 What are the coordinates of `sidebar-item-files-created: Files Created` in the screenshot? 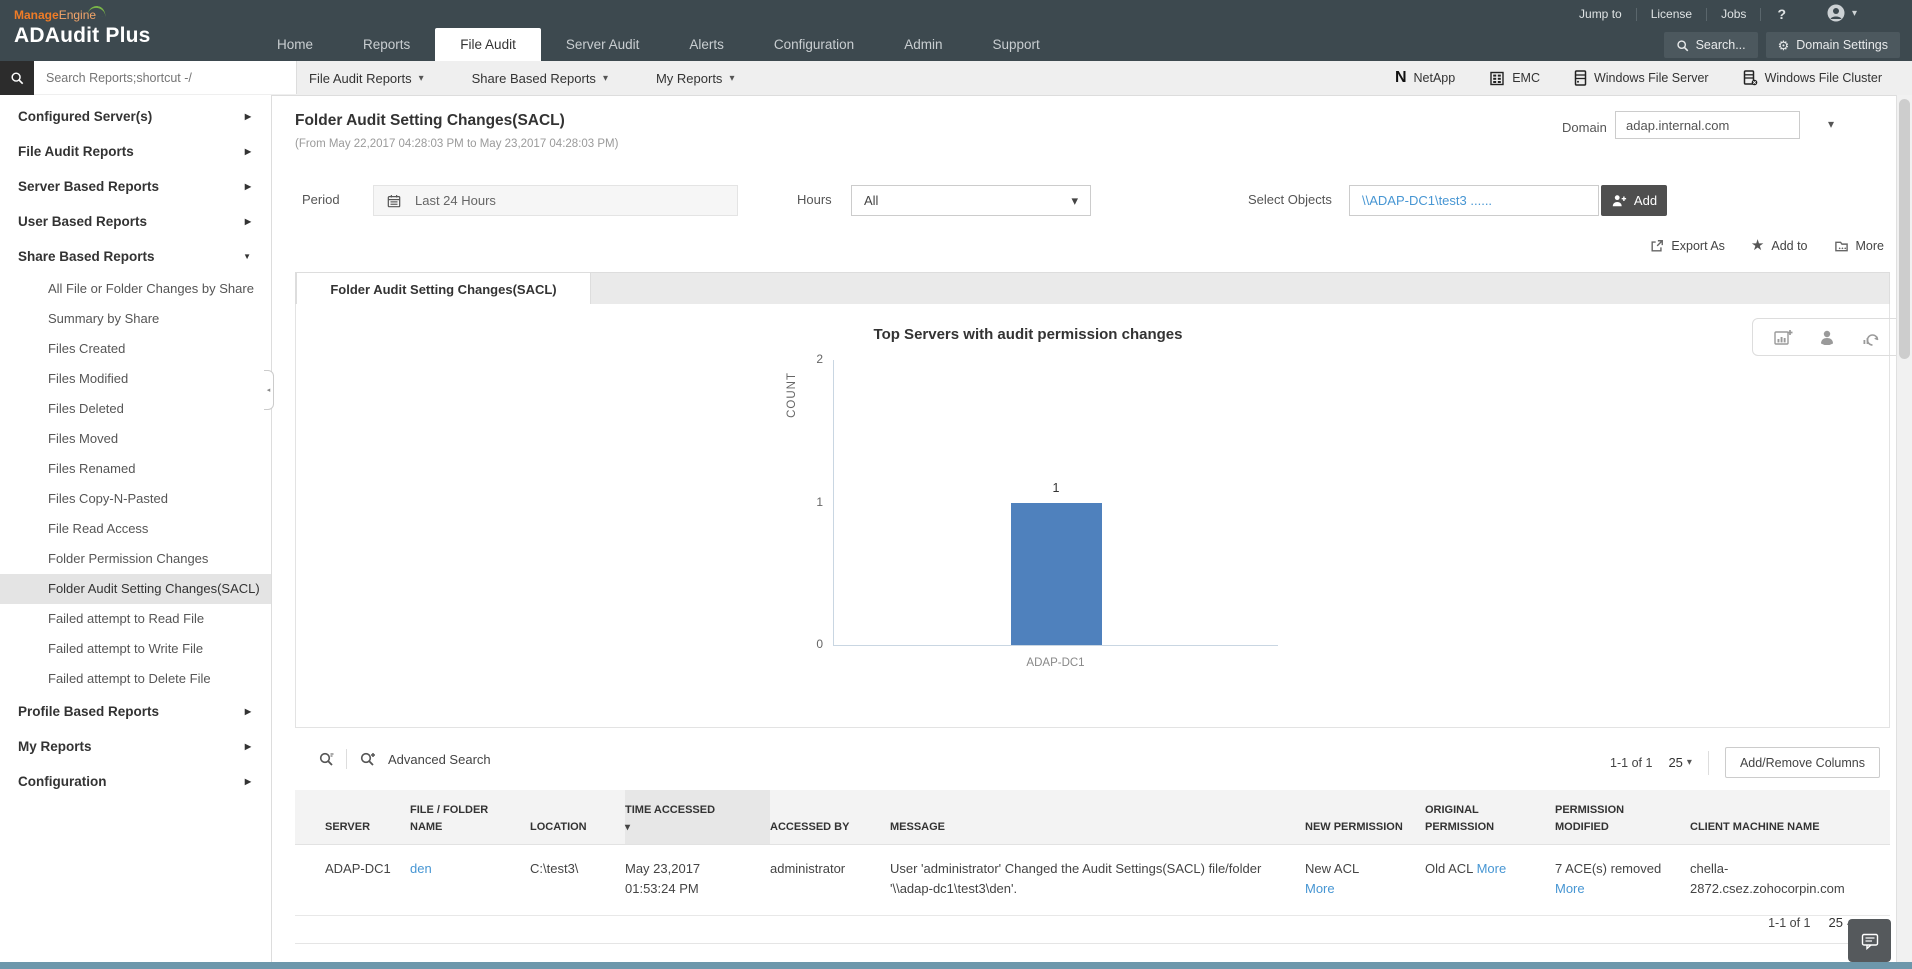 It's located at (135, 349).